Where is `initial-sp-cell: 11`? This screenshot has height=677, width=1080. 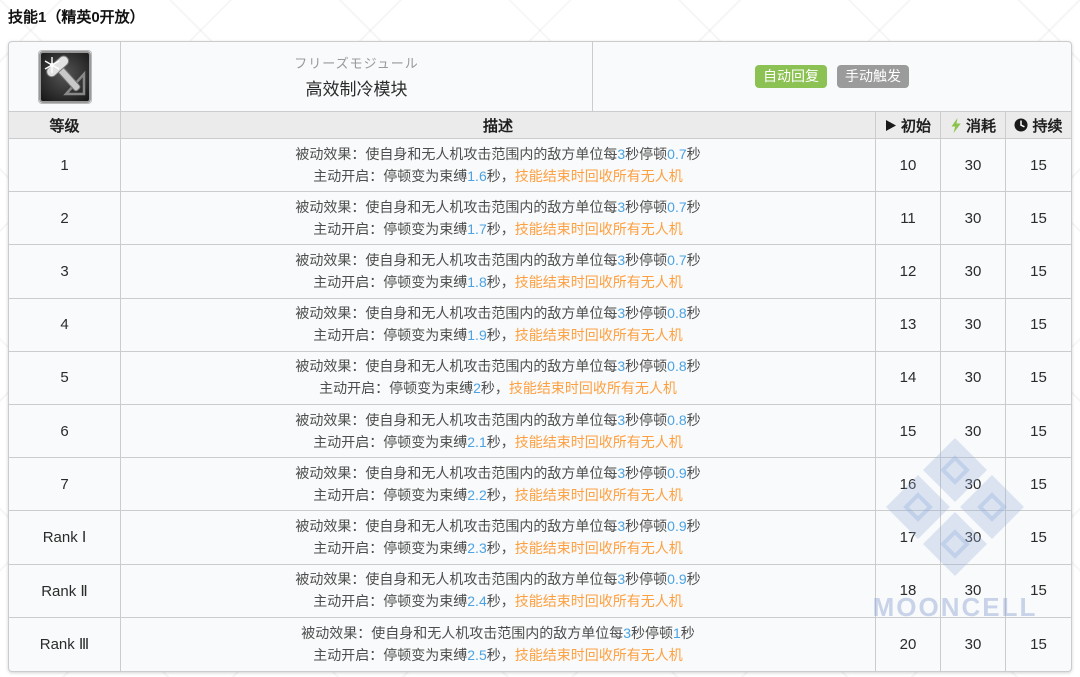
initial-sp-cell: 11 is located at coordinates (908, 218).